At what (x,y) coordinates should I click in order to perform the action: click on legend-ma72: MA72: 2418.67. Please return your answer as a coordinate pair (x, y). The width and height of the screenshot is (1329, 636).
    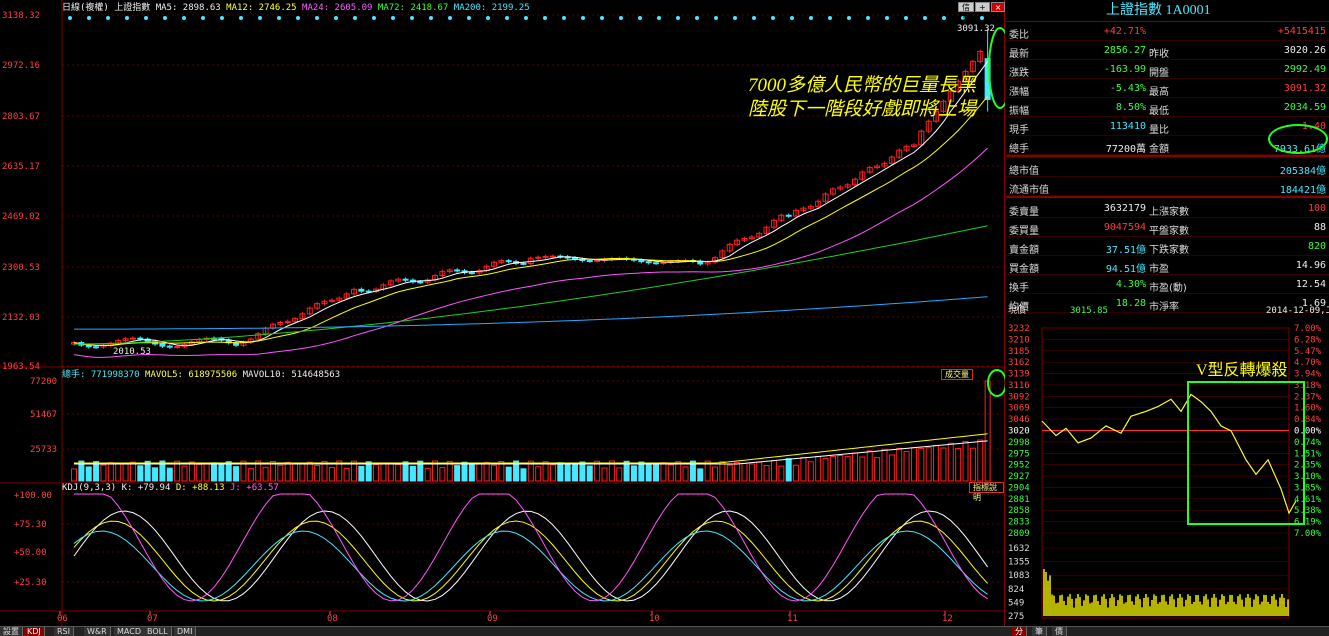
    Looking at the image, I should click on (413, 8).